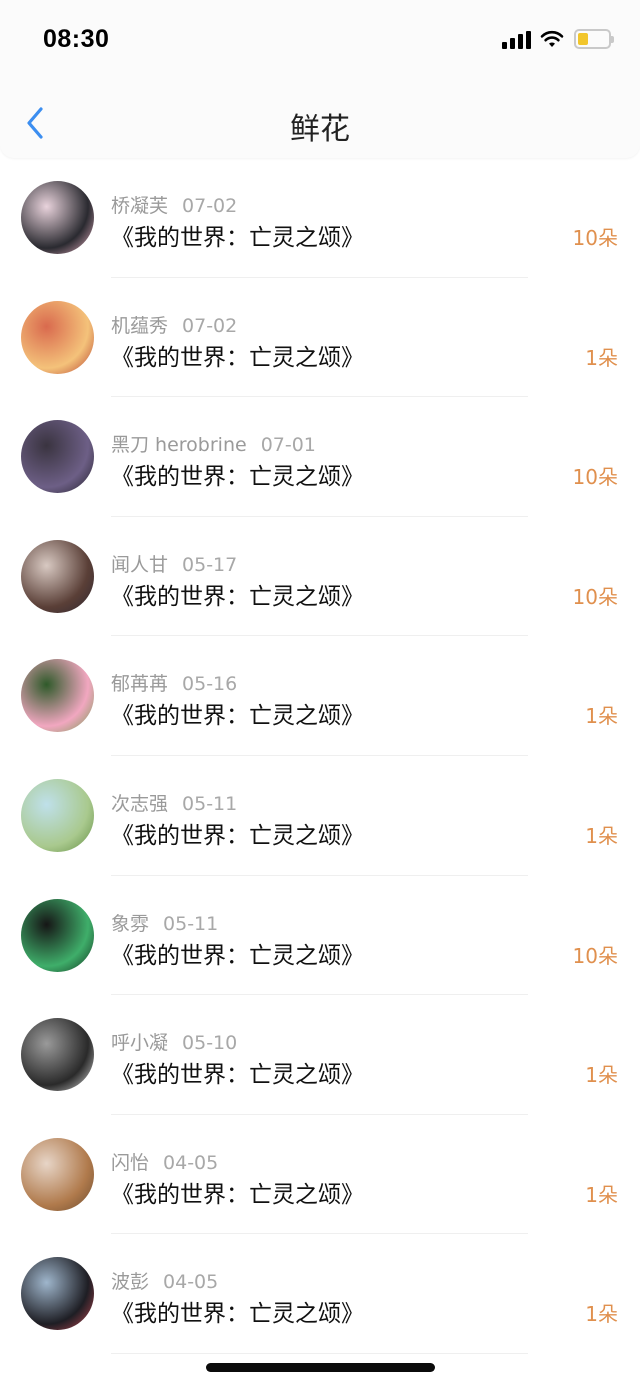 The width and height of the screenshot is (640, 1386). Describe the element at coordinates (174, 802) in the screenshot. I see `list-item-meta: 次志强 05-11` at that location.